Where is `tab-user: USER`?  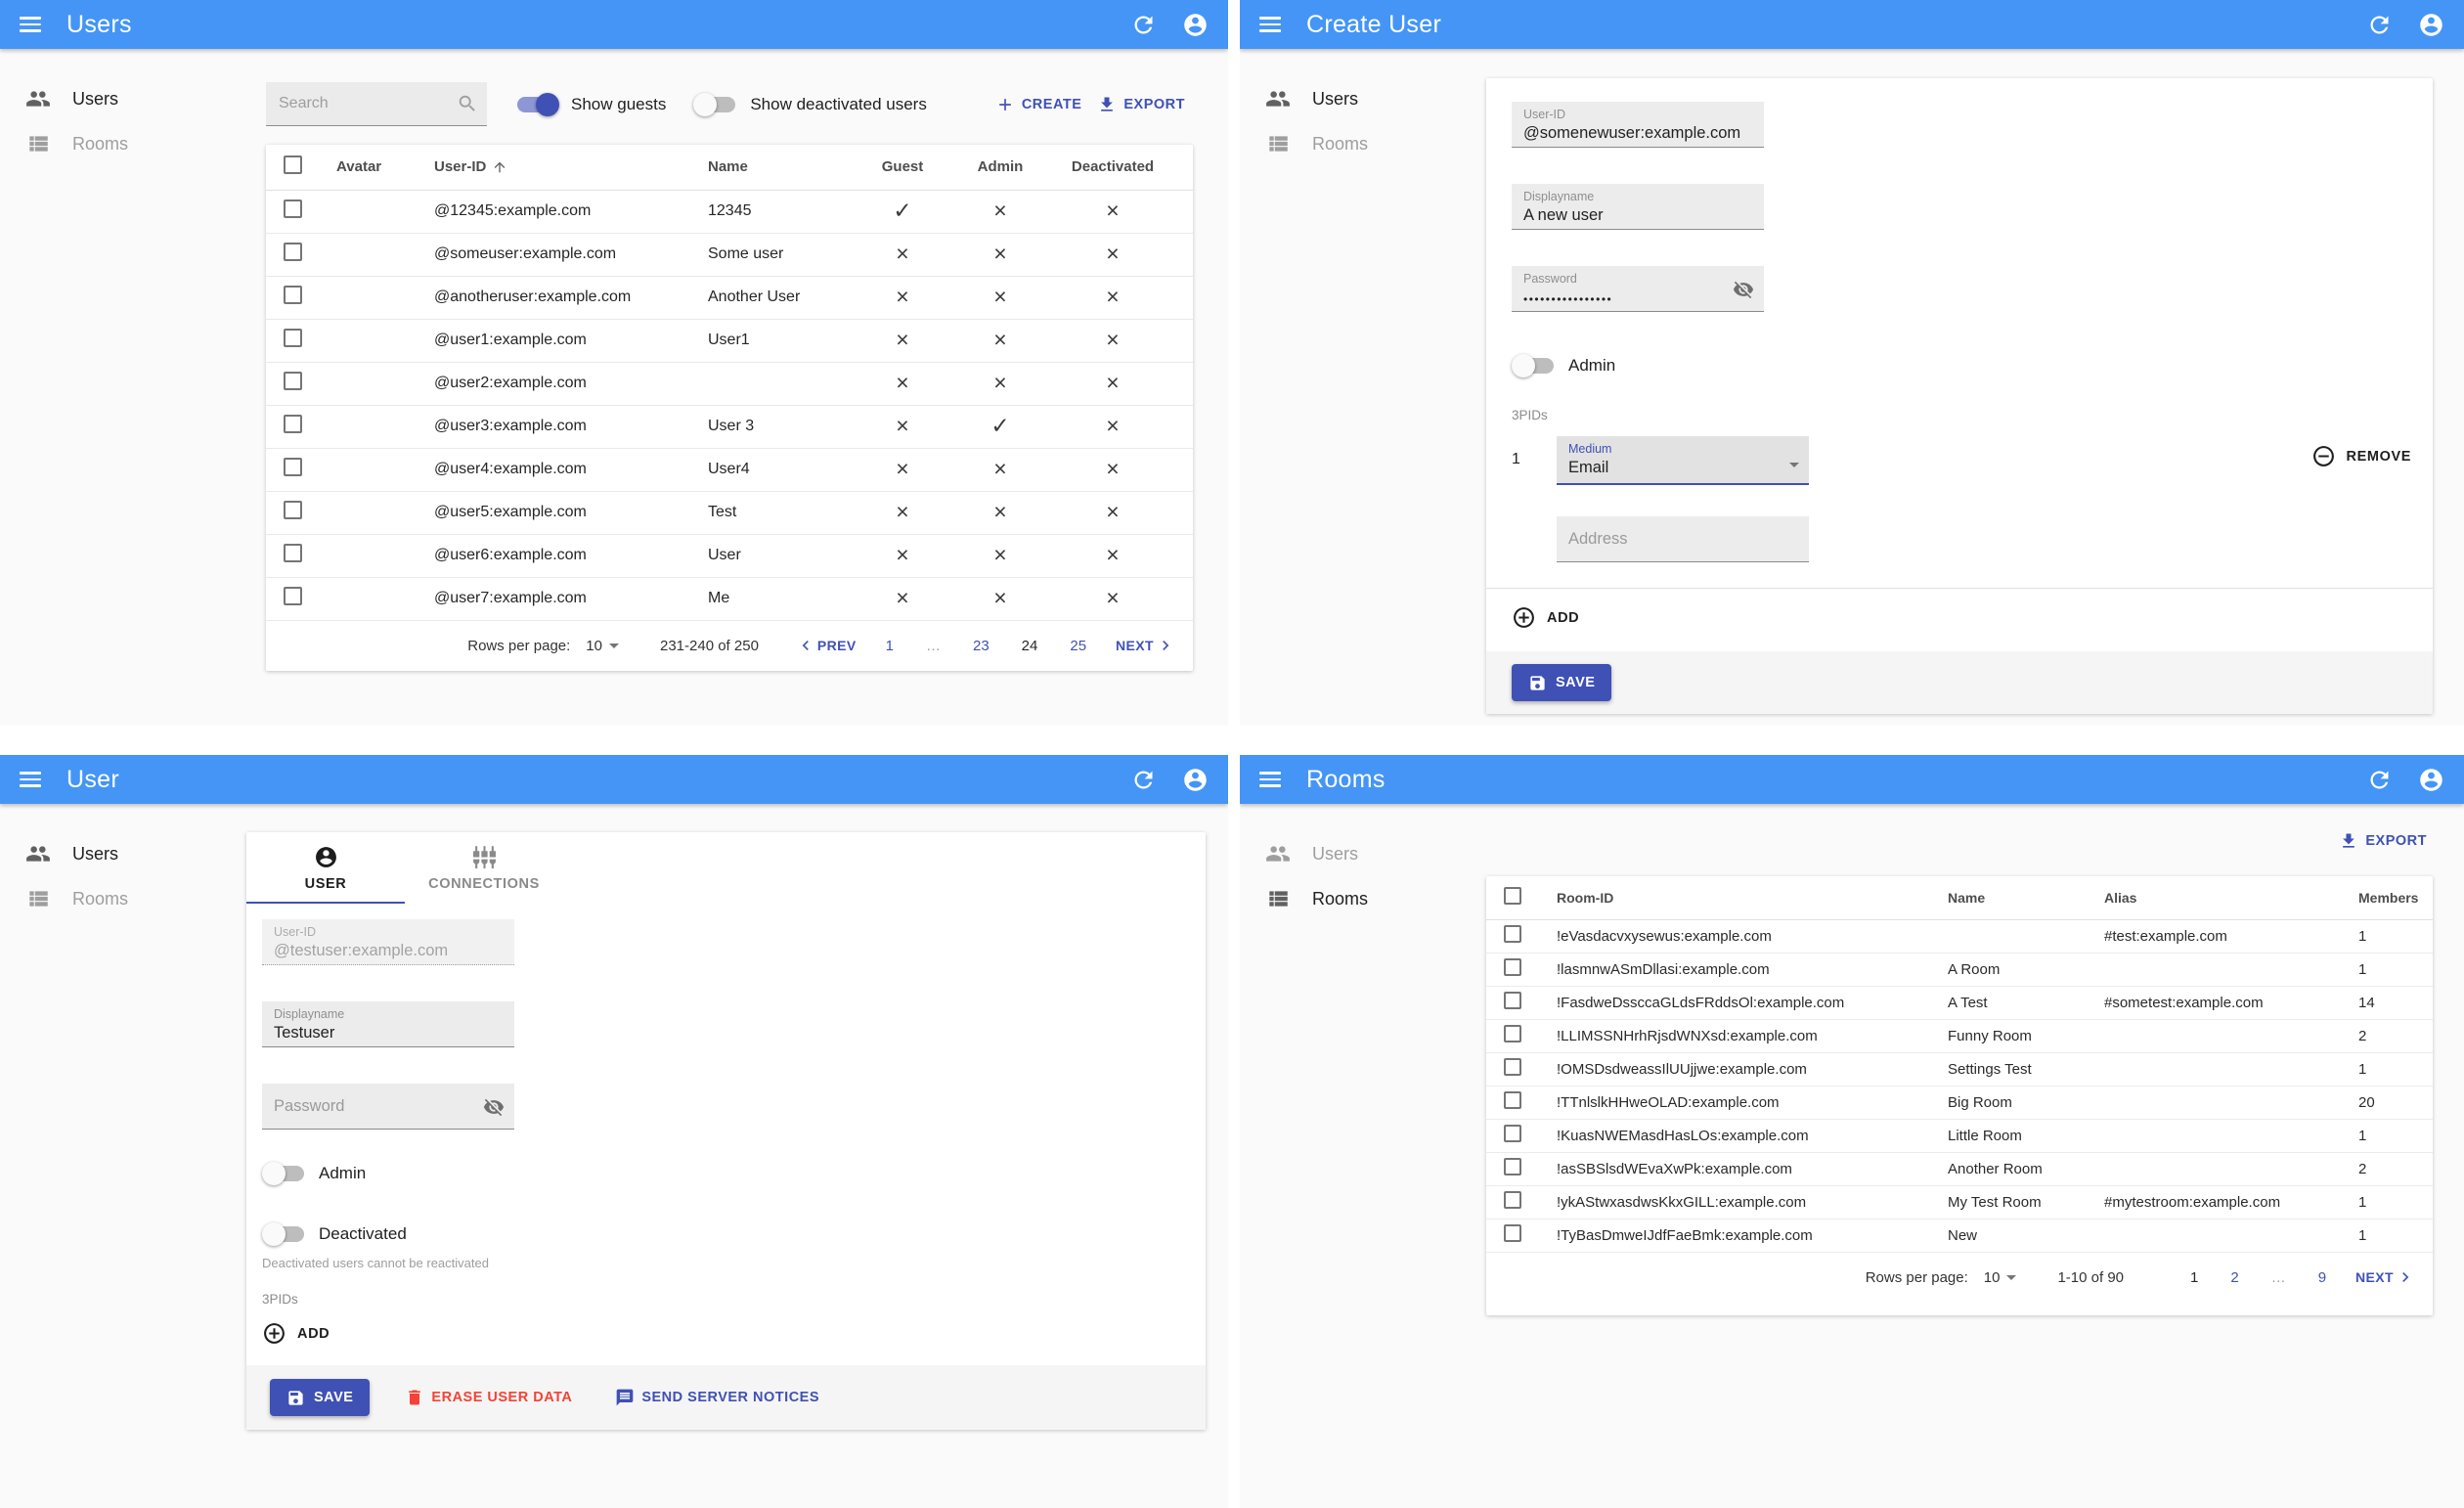 tab-user: USER is located at coordinates (325, 868).